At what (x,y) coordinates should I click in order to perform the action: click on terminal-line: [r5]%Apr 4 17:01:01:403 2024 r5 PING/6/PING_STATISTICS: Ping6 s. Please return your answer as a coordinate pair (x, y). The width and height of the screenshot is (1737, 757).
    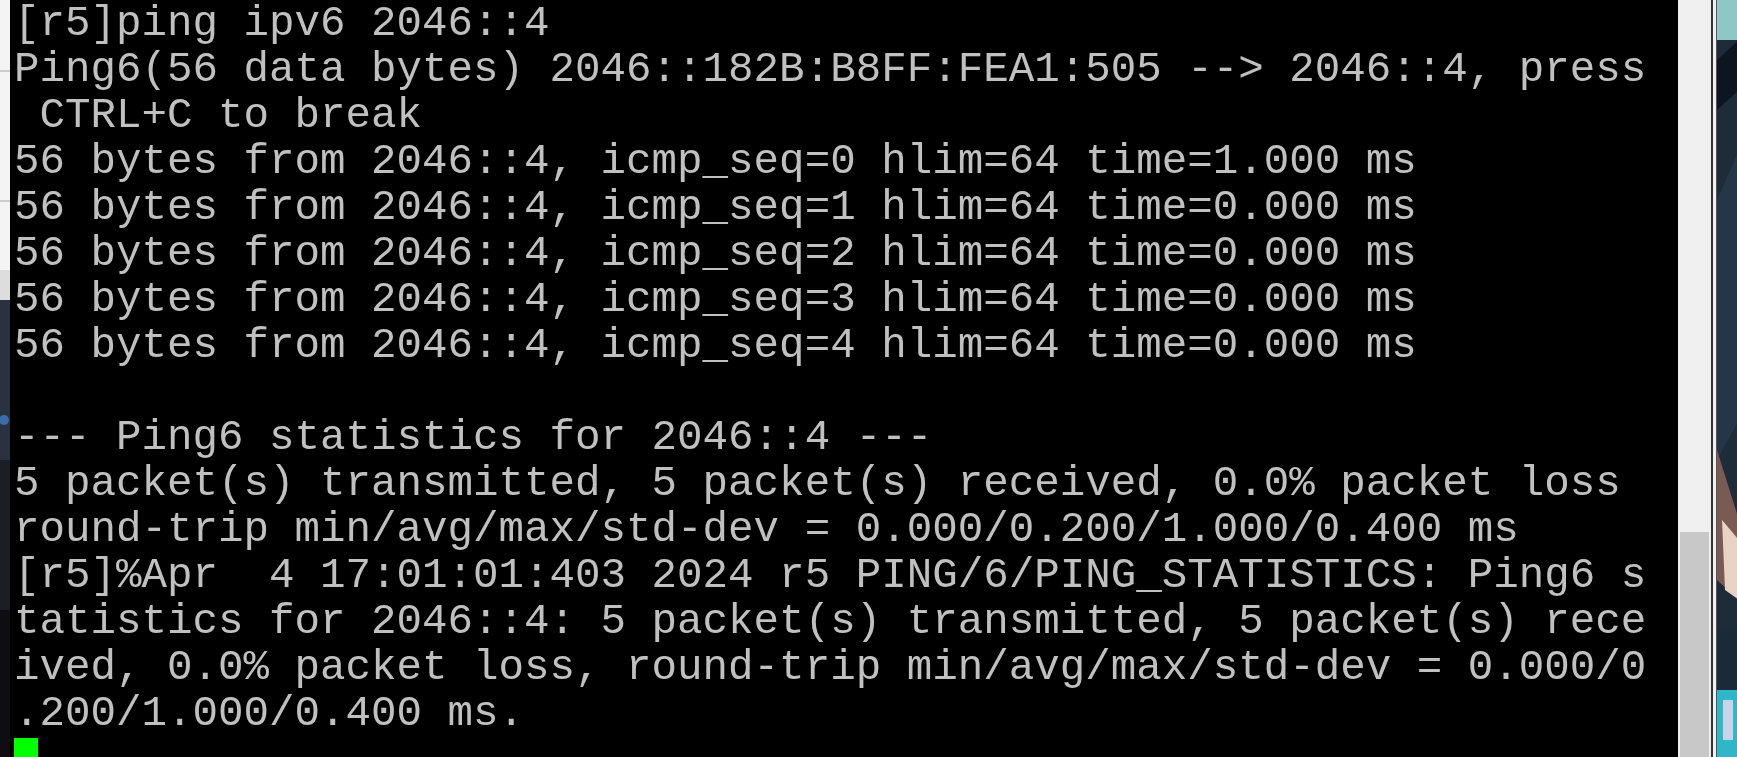
    Looking at the image, I should click on (830, 576).